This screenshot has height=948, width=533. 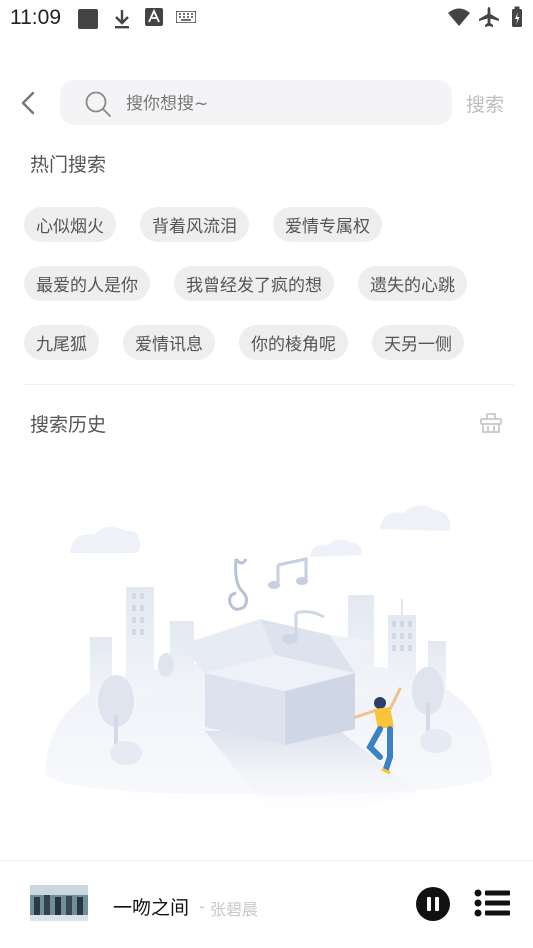 What do you see at coordinates (489, 17) in the screenshot?
I see `airplane-mode-icon` at bounding box center [489, 17].